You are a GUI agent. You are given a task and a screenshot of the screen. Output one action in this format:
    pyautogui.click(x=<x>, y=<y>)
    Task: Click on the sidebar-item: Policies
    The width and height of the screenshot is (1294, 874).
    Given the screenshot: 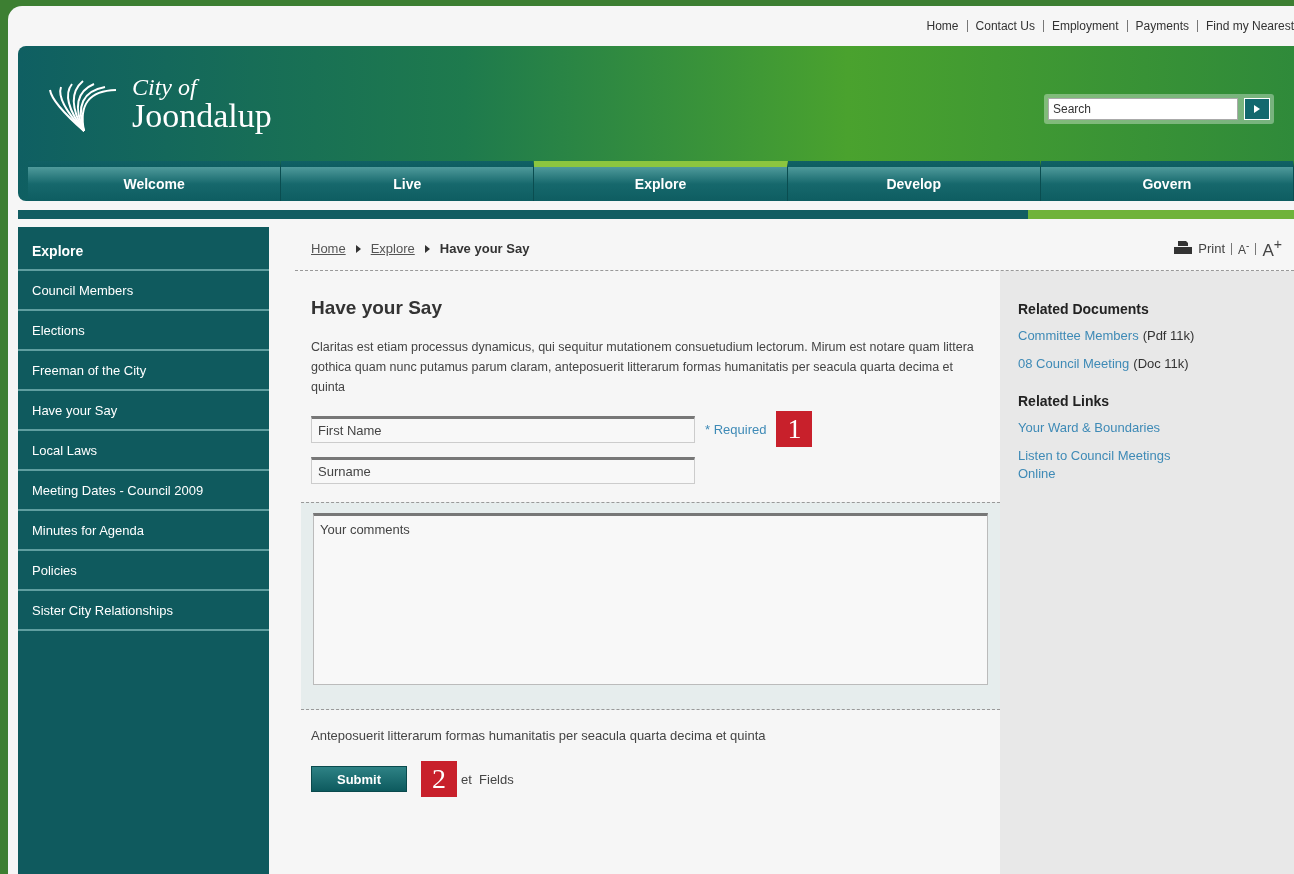 What is the action you would take?
    pyautogui.click(x=143, y=571)
    